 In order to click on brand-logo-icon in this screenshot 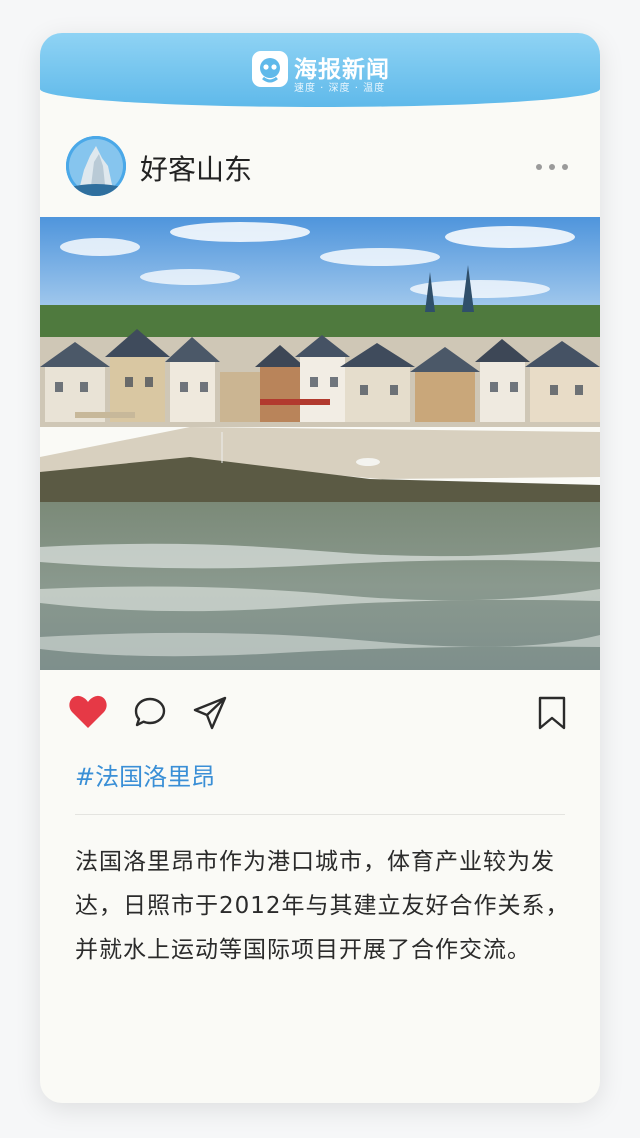, I will do `click(270, 69)`.